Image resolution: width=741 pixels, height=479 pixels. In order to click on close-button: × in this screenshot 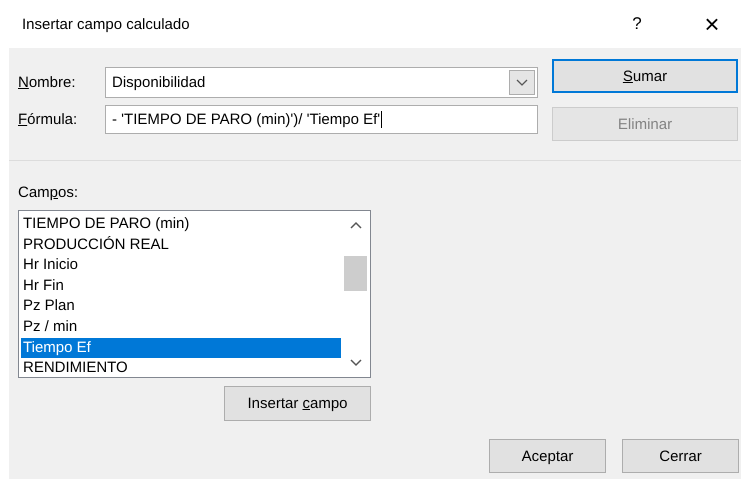, I will do `click(712, 24)`.